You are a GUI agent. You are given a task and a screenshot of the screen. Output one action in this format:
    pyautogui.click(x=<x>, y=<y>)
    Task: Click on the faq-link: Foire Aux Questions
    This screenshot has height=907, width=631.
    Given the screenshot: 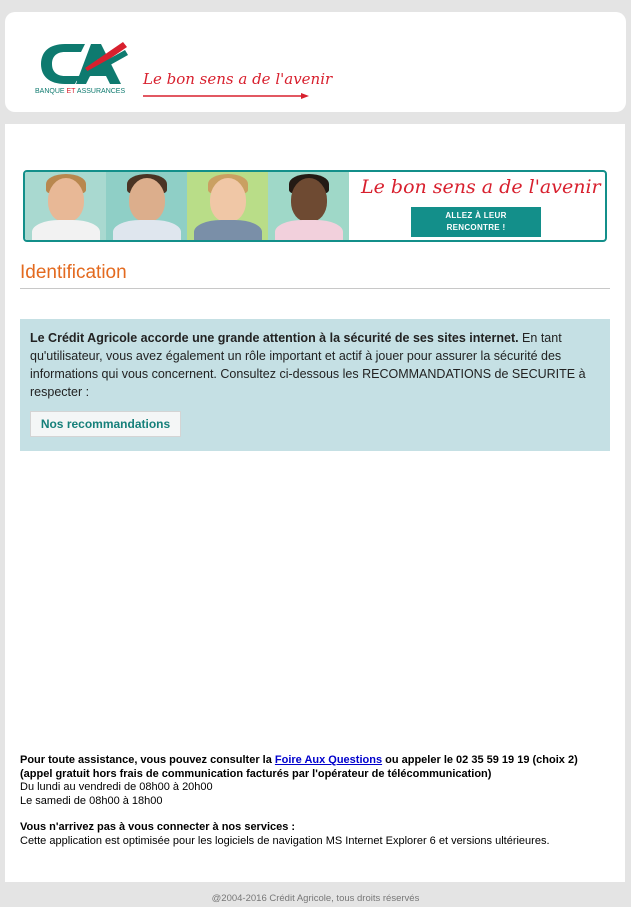 What is the action you would take?
    pyautogui.click(x=328, y=760)
    